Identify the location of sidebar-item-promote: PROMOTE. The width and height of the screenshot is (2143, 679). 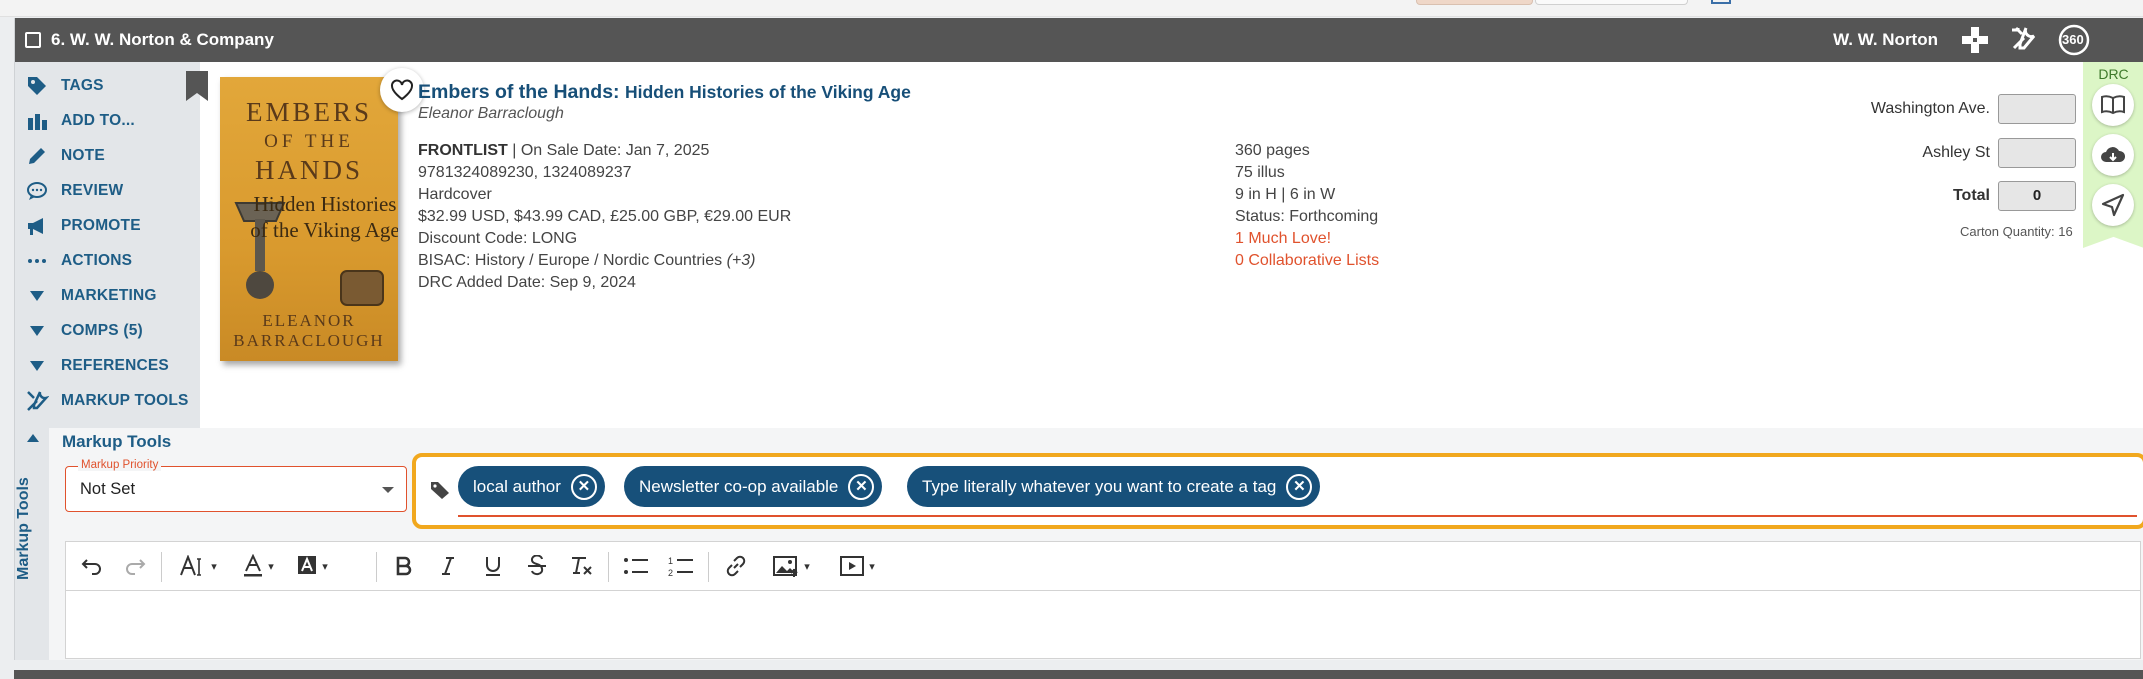
(83, 226).